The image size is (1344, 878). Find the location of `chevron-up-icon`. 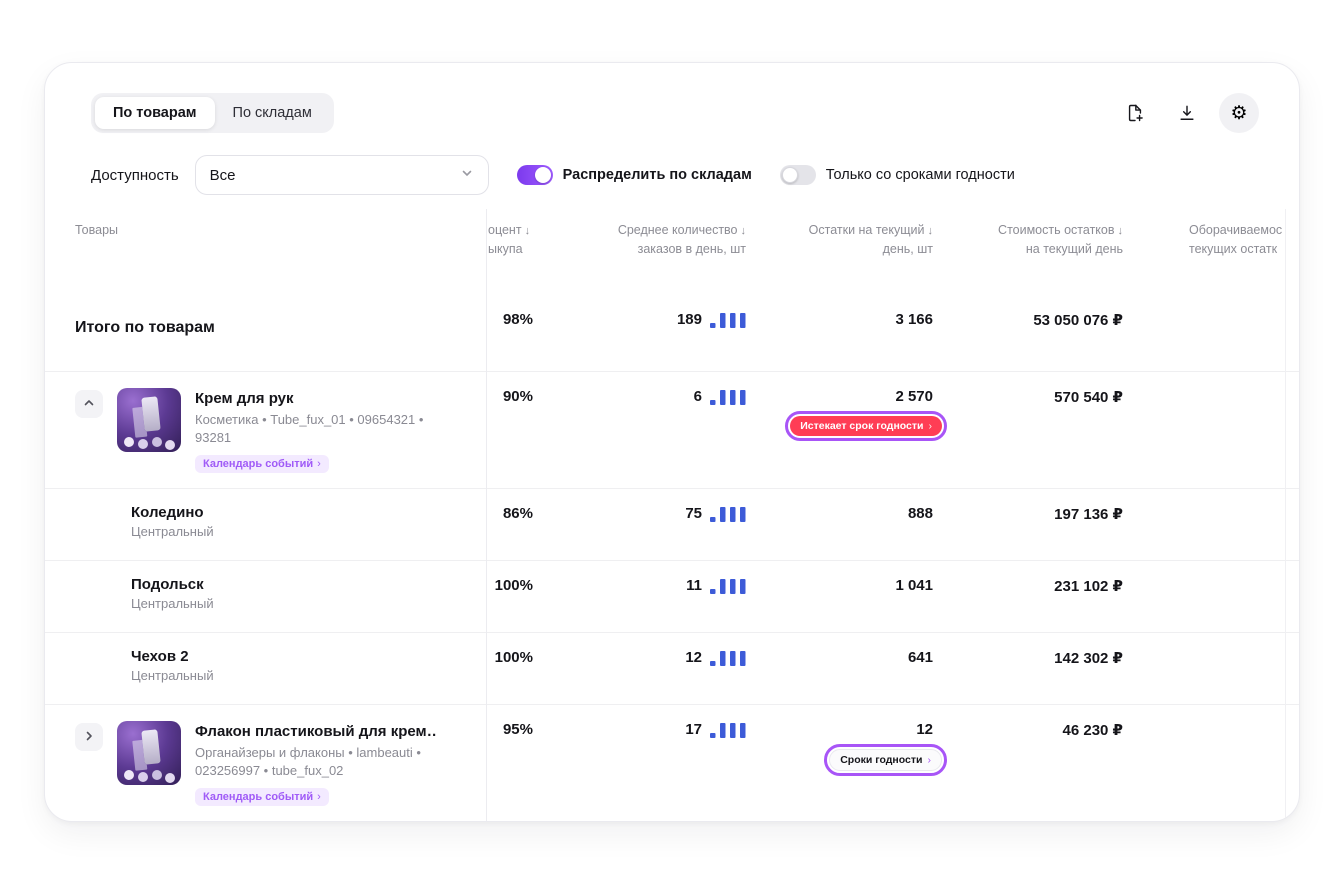

chevron-up-icon is located at coordinates (89, 404).